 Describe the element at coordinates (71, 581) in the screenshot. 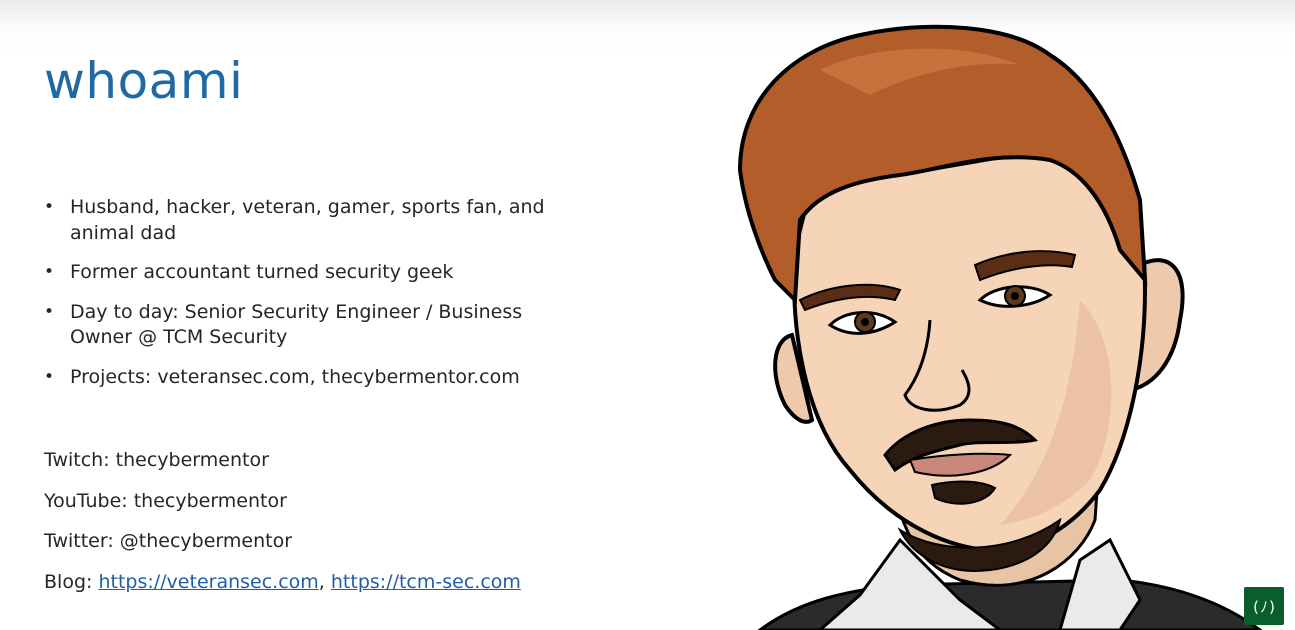

I see `blog-label: Blog:` at that location.